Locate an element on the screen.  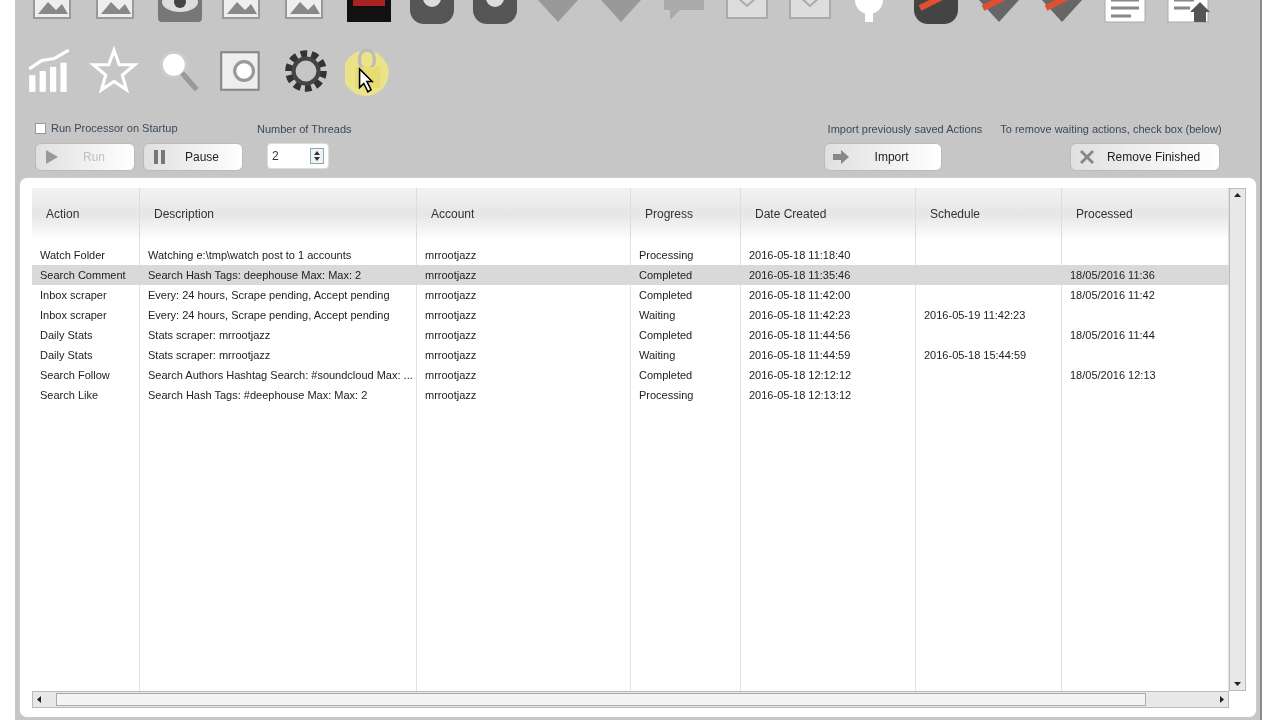
import-button: Import is located at coordinates (882, 157).